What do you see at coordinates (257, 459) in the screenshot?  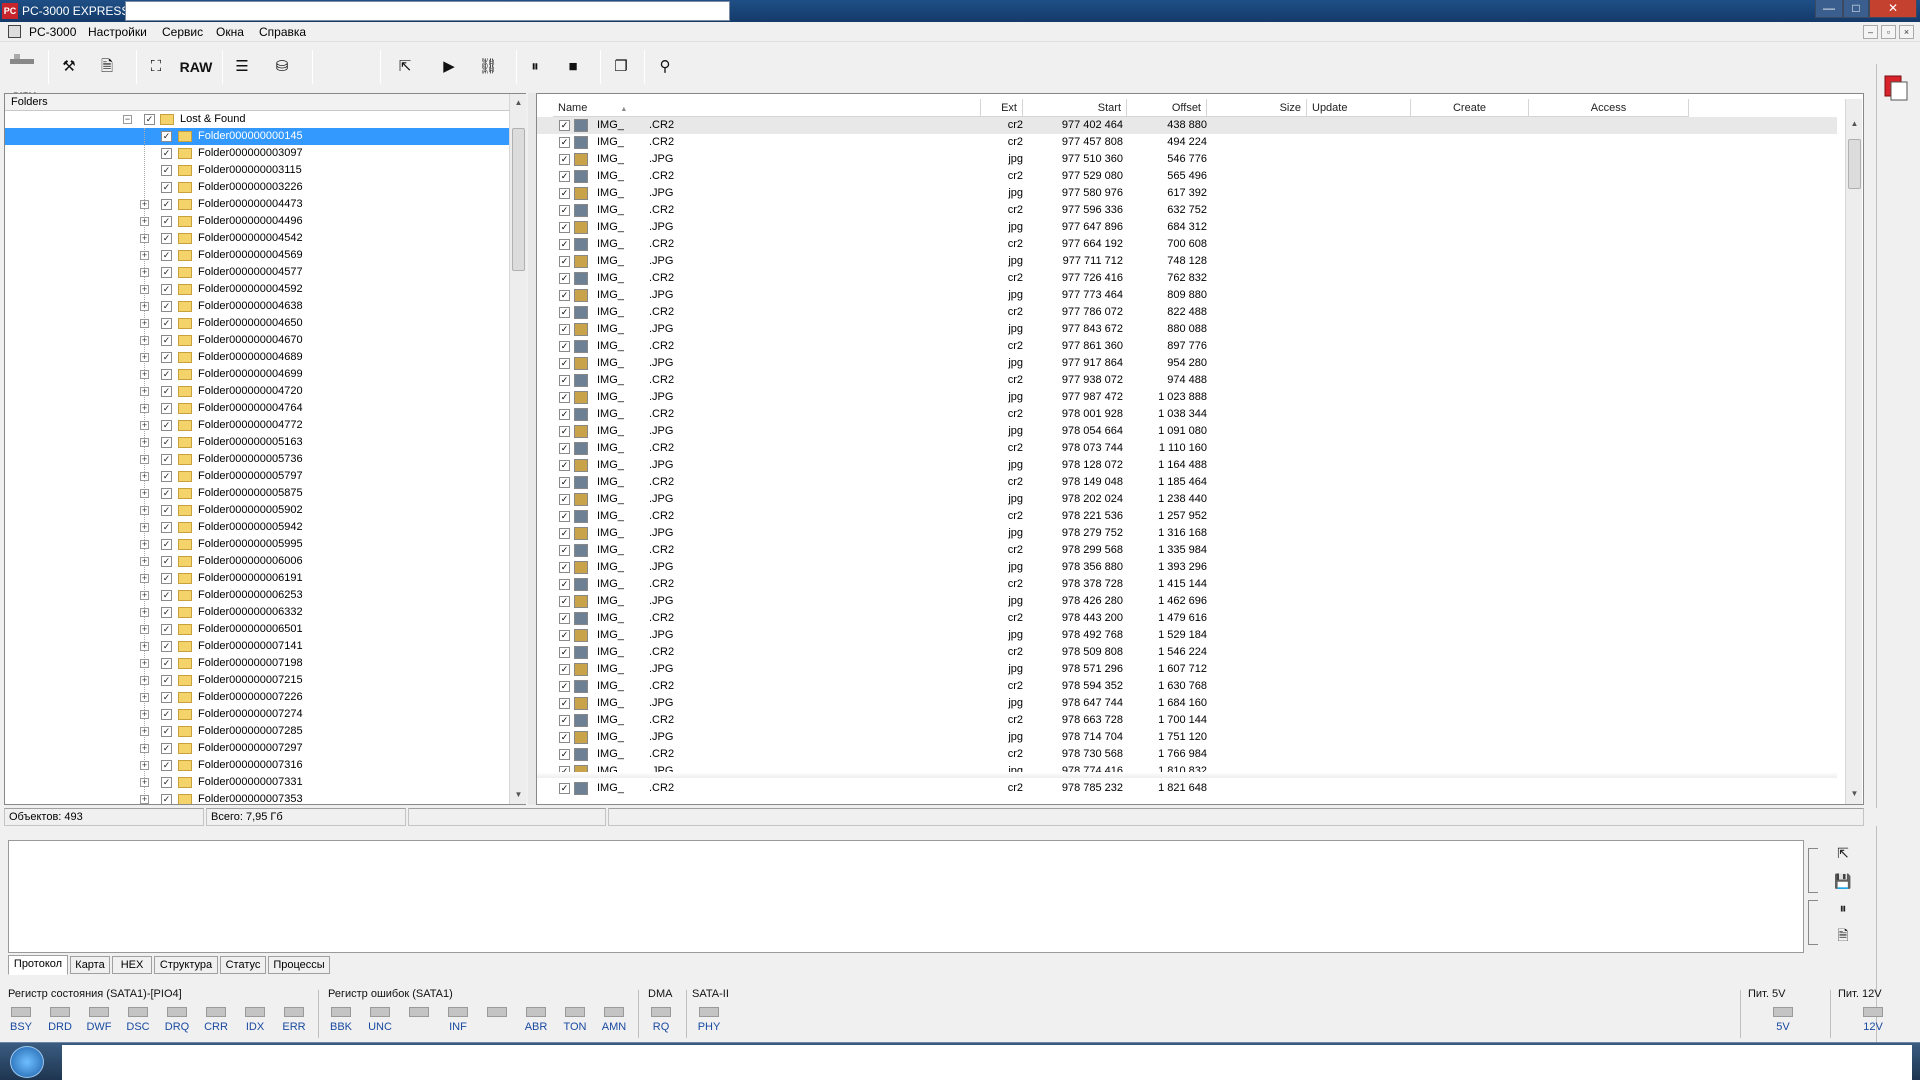 I see `tree-node-folder: + ✓ Folder000000005736` at bounding box center [257, 459].